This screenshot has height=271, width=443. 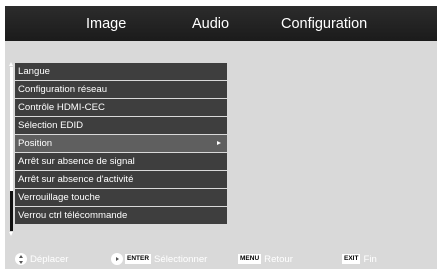 I want to click on menu-item-arret-absence-activite: Arrêt sur absence d'activité, so click(x=121, y=180).